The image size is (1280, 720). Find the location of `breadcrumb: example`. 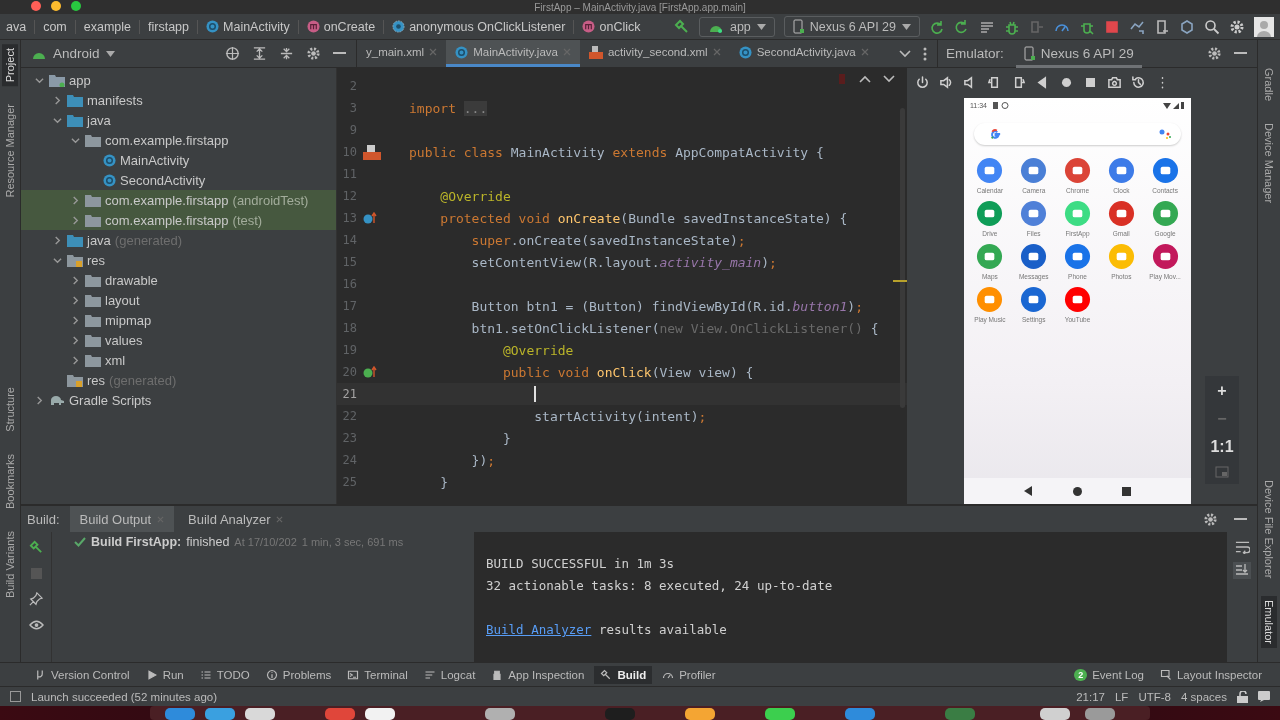

breadcrumb: example is located at coordinates (109, 26).